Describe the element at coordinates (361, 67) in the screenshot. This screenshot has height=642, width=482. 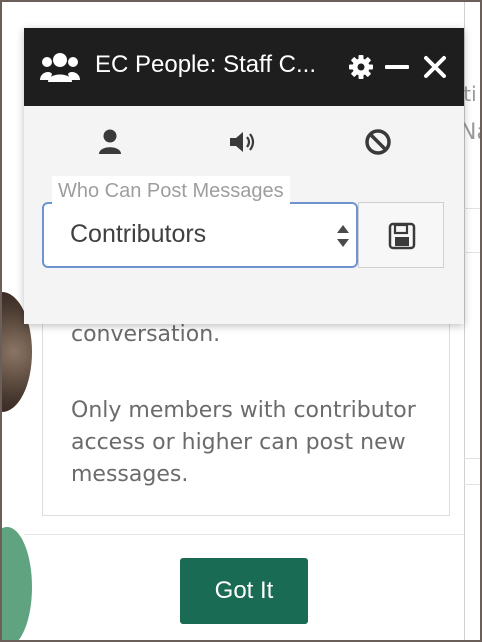
I see `gear-icon` at that location.